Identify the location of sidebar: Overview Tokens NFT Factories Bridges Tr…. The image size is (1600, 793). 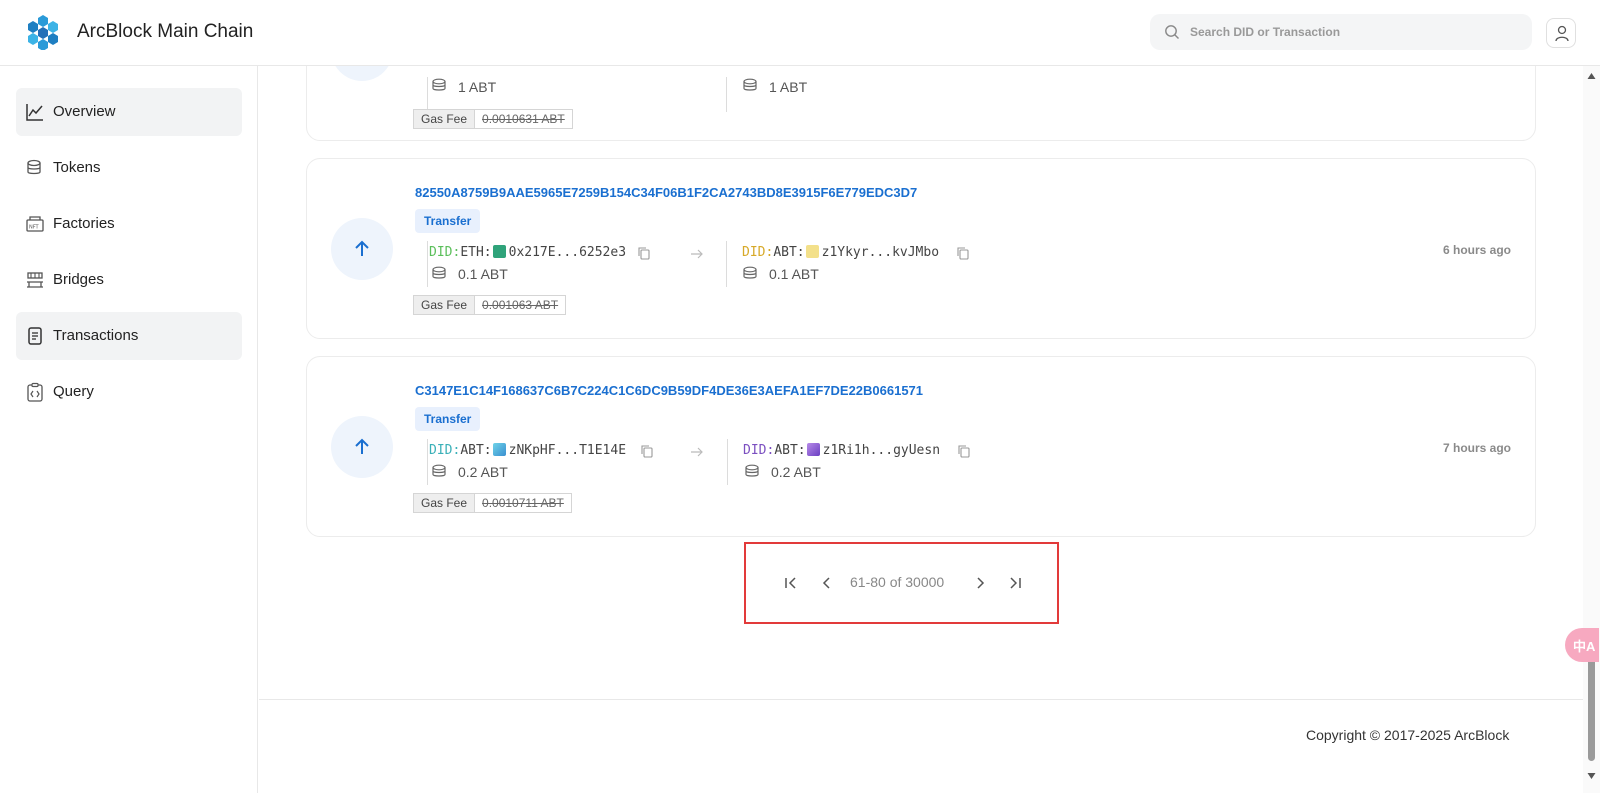
(129, 429).